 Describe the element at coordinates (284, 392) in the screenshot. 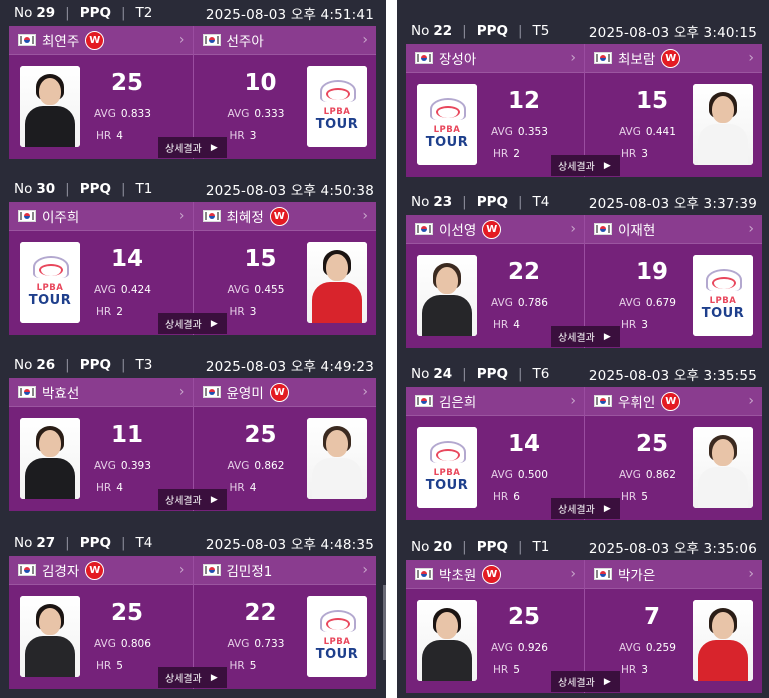

I see `player-name-bar: 윤영미 W ›` at that location.